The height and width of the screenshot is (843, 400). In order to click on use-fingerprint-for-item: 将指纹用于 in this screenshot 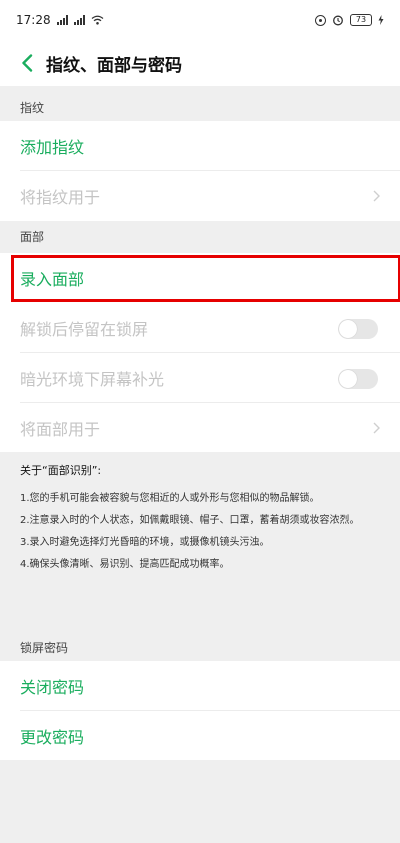, I will do `click(200, 196)`.